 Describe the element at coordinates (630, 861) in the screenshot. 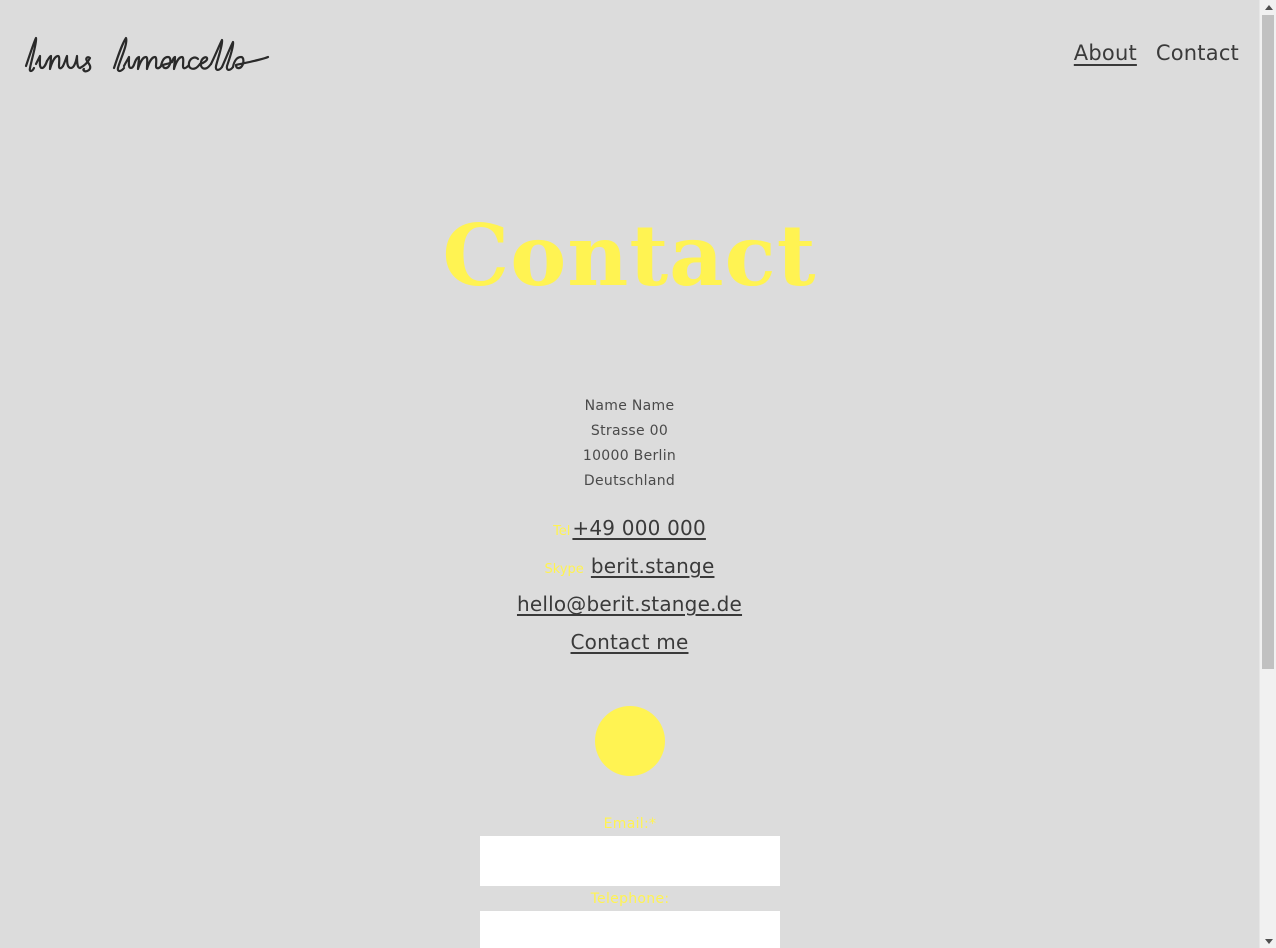

I see `email-field` at that location.